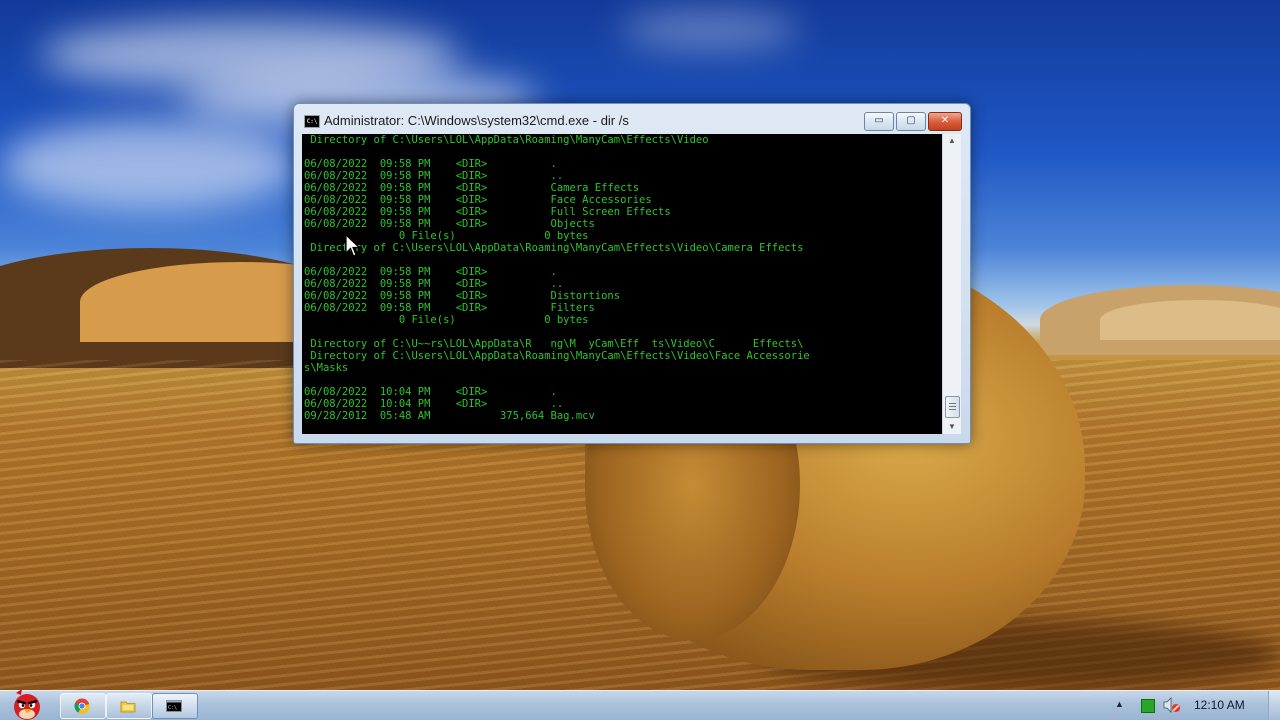  I want to click on chrome-icon, so click(82, 706).